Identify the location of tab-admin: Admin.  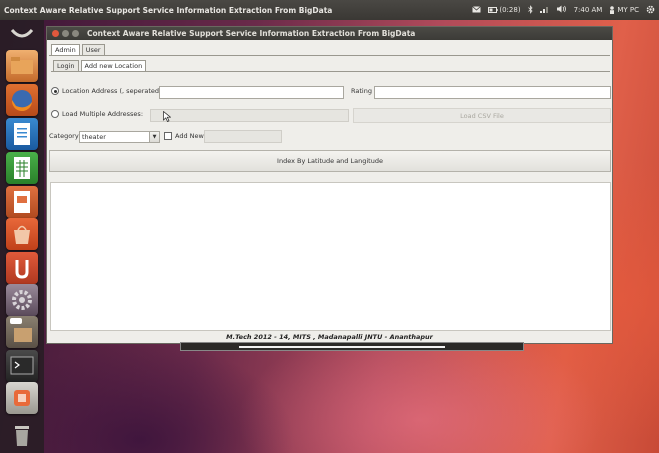
(65, 49).